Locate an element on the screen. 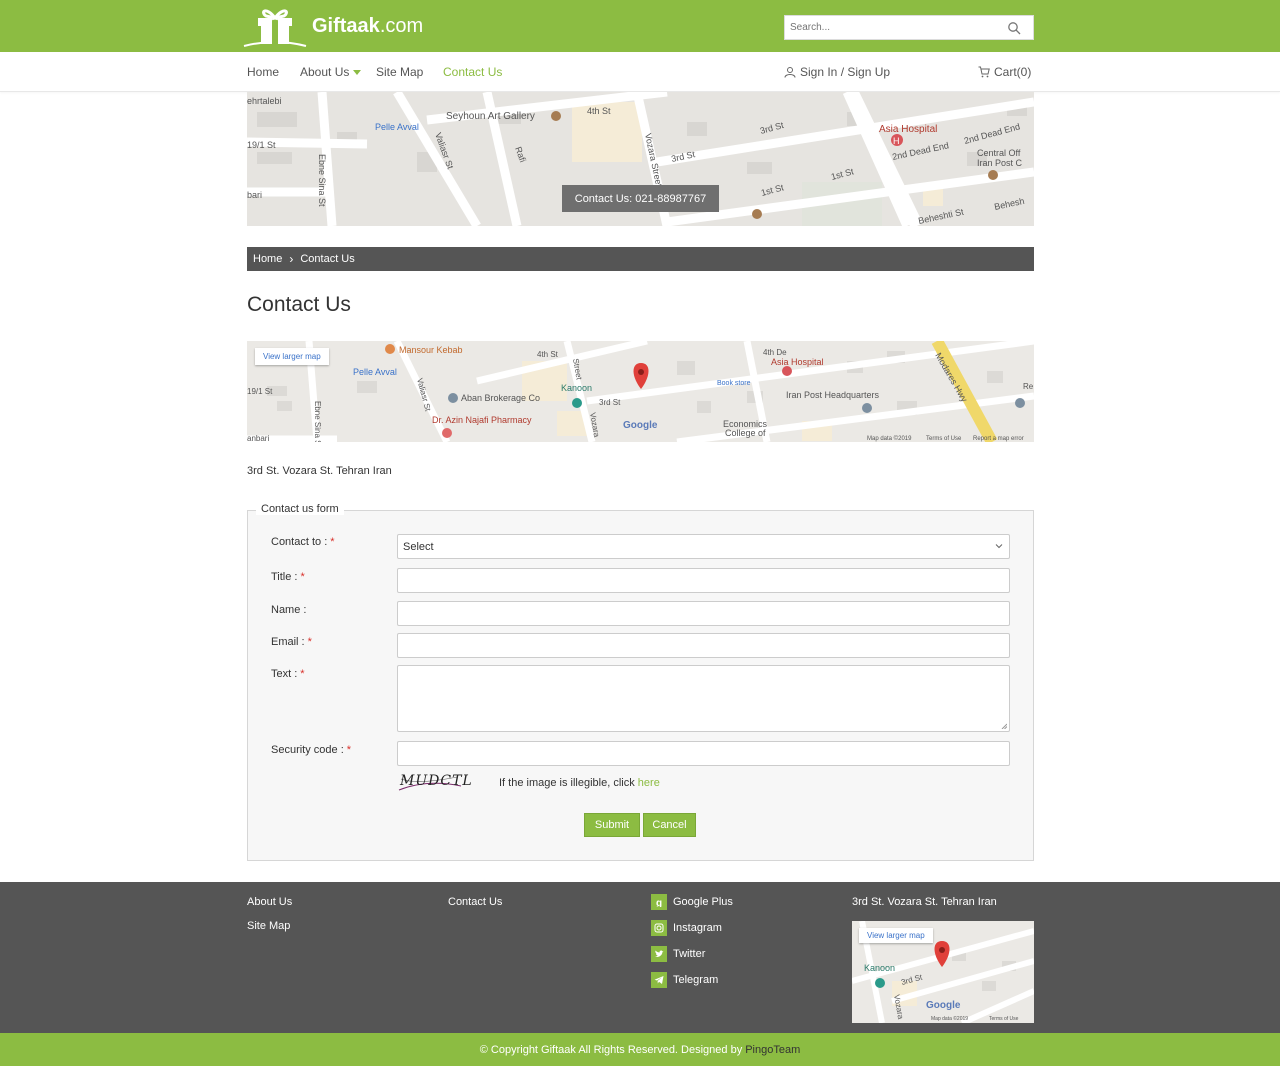 The height and width of the screenshot is (1066, 1280). svg-text: ehrtalebi is located at coordinates (264, 101).